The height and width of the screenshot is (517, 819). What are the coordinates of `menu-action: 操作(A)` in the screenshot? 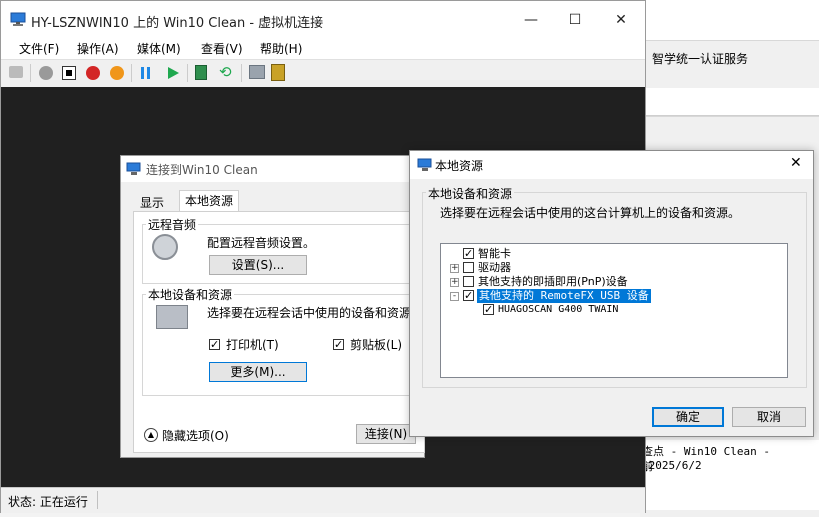 It's located at (98, 48).